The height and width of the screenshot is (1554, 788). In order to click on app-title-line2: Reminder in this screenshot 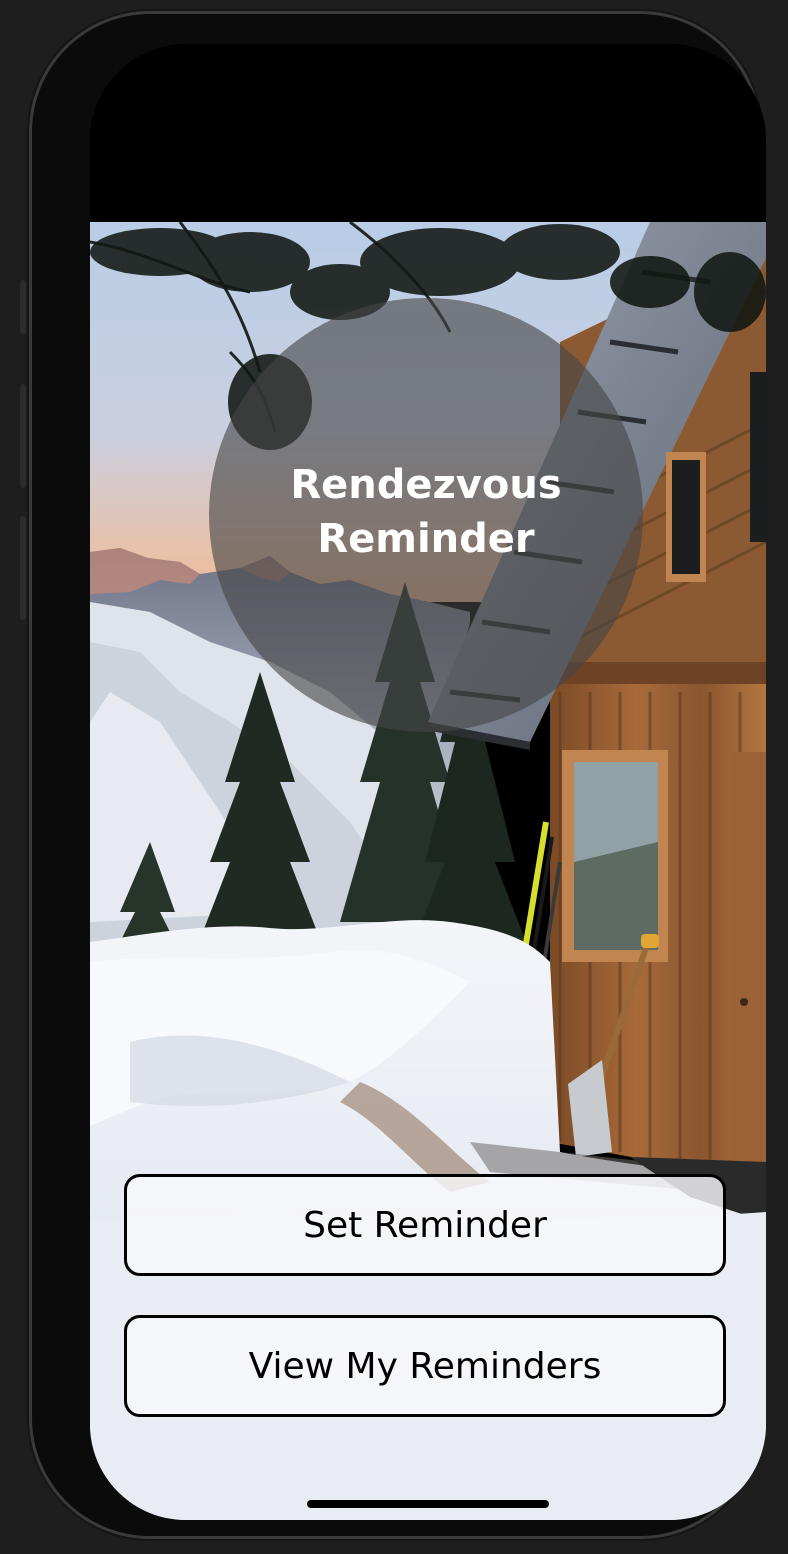, I will do `click(426, 539)`.